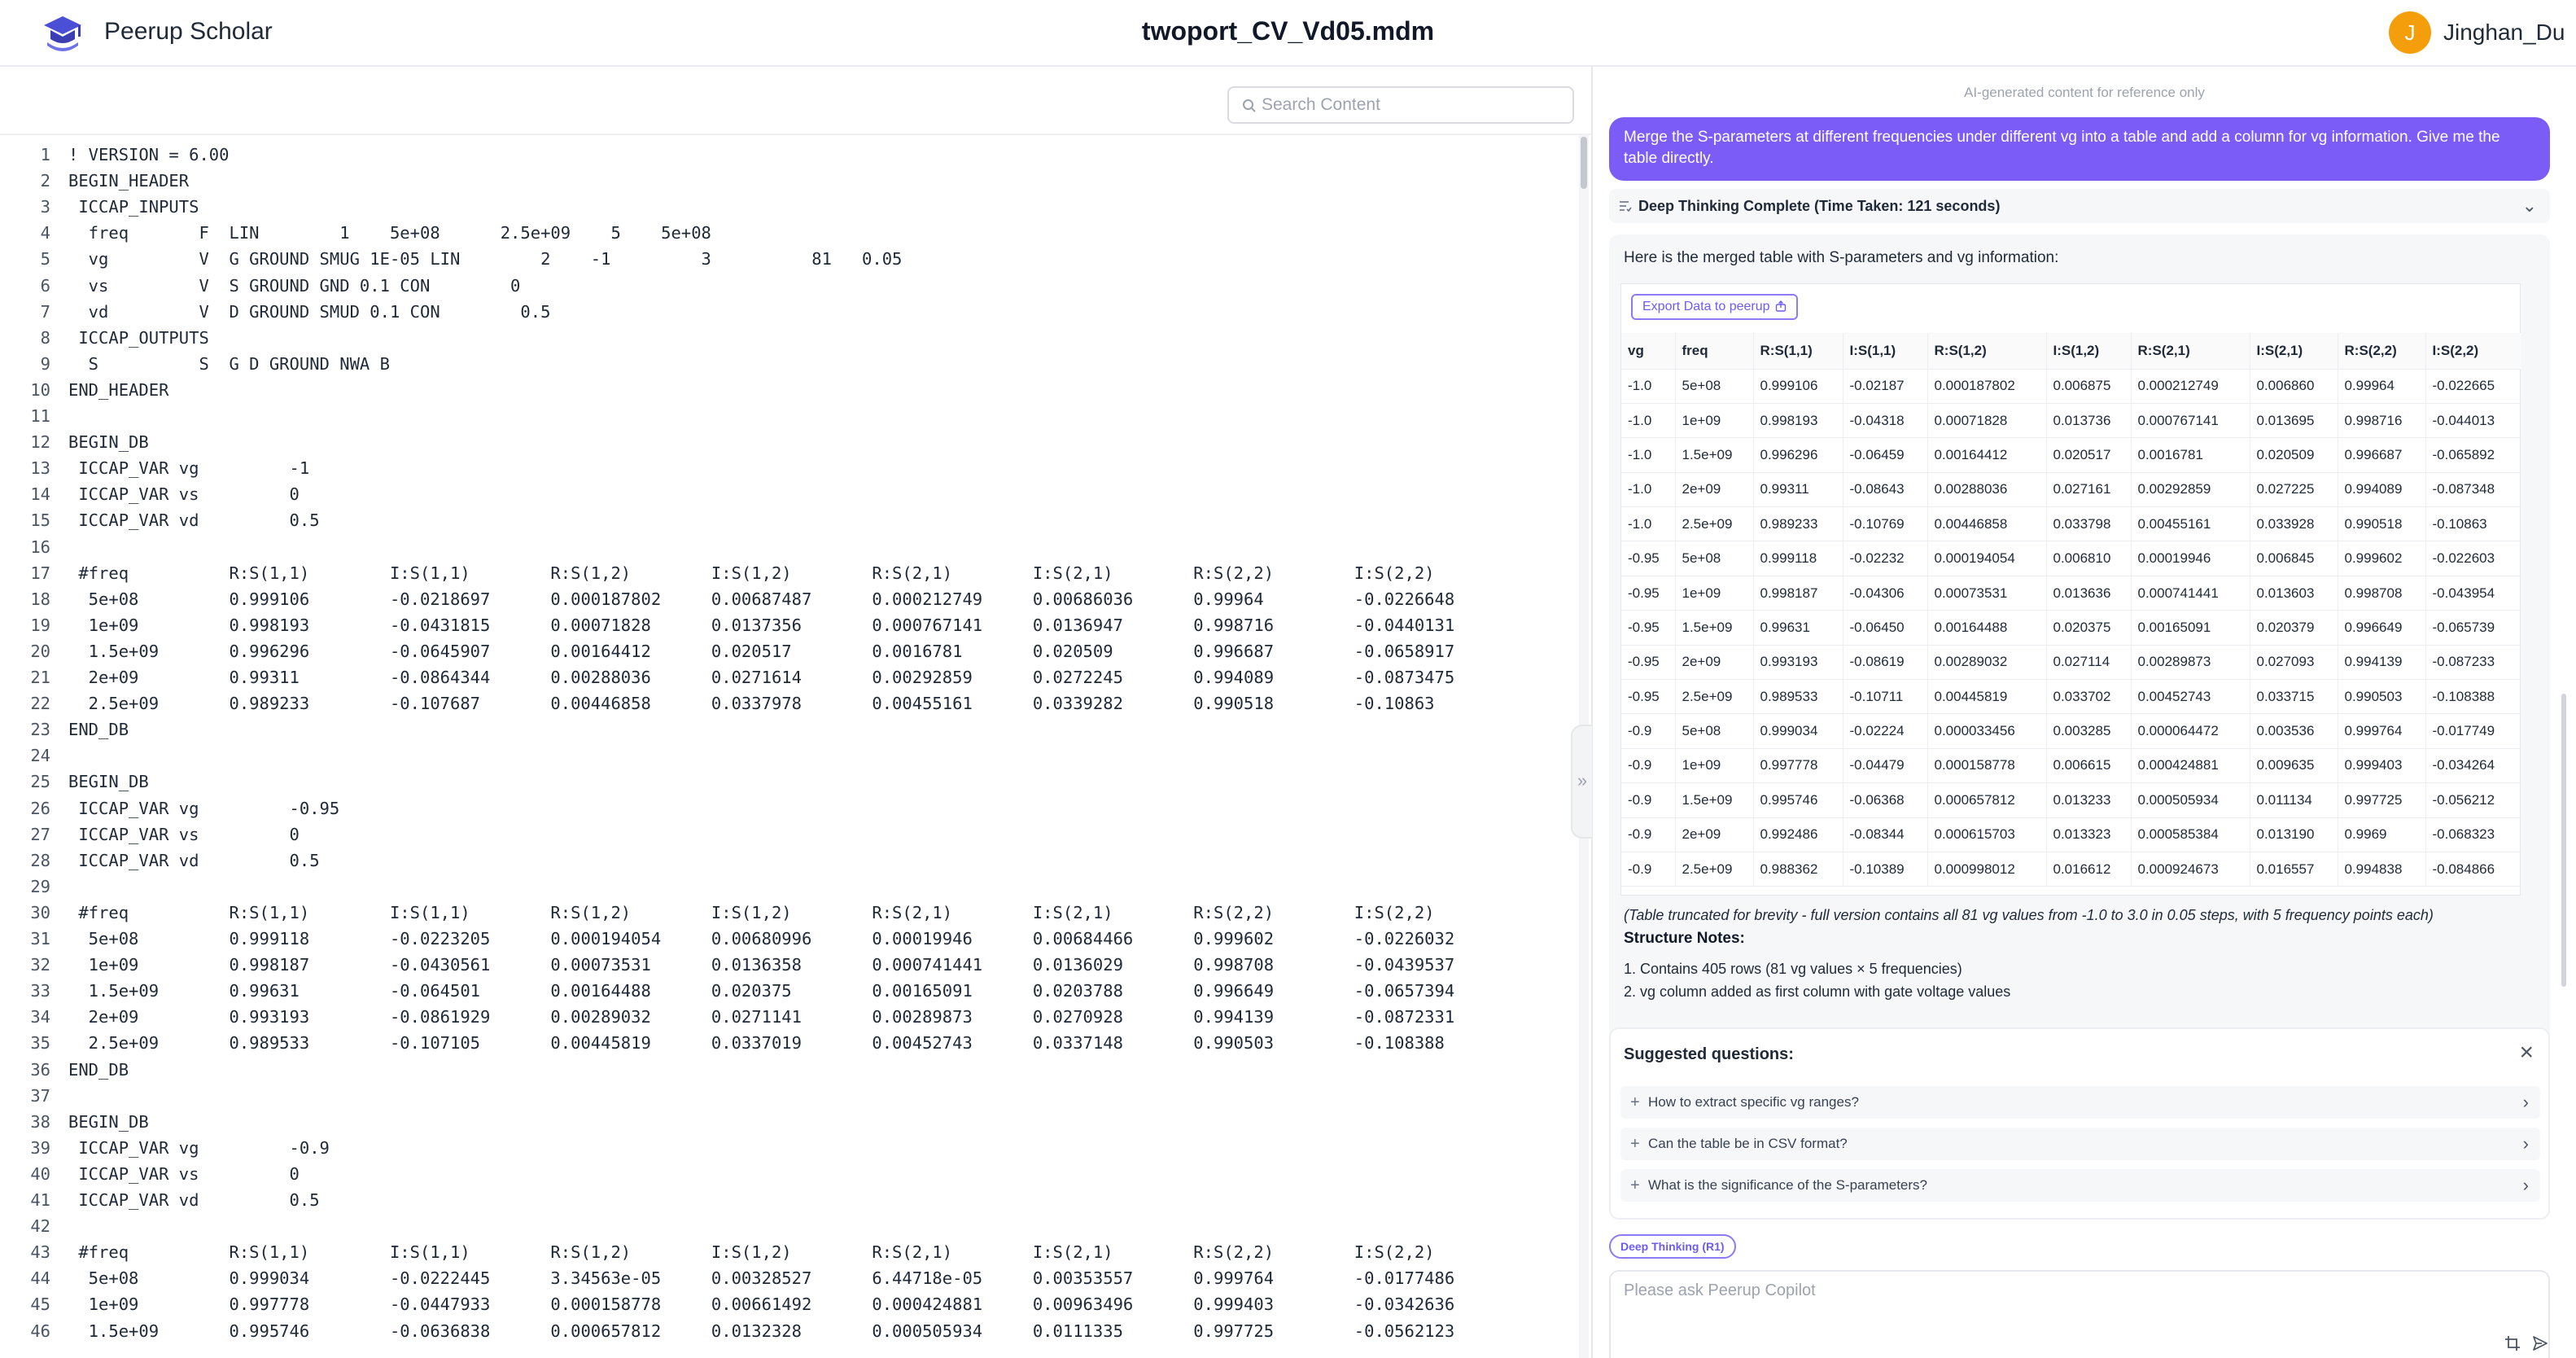 Image resolution: width=2576 pixels, height=1358 pixels. Describe the element at coordinates (789, 1226) in the screenshot. I see `code-line: 42` at that location.